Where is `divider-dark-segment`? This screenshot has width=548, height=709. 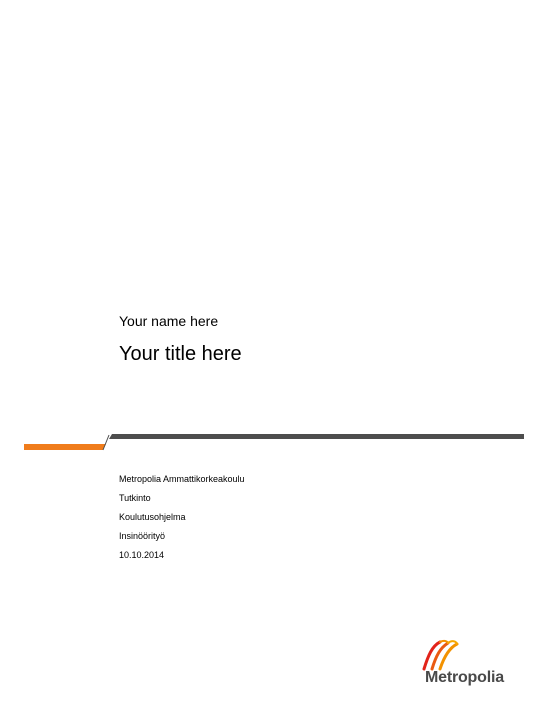
divider-dark-segment is located at coordinates (316, 436).